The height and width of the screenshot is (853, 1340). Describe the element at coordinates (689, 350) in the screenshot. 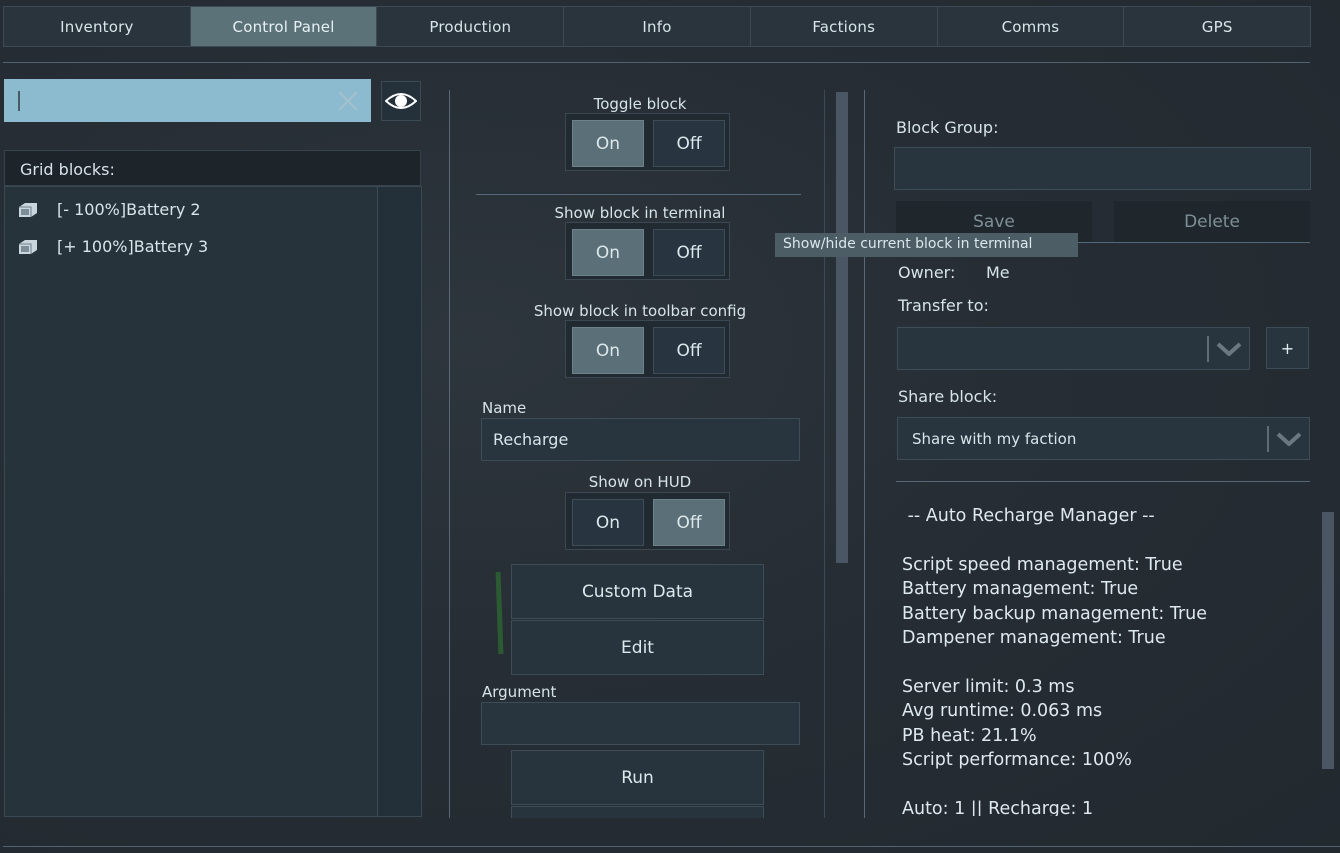

I see `show-in-toolbar-off-button: Off` at that location.